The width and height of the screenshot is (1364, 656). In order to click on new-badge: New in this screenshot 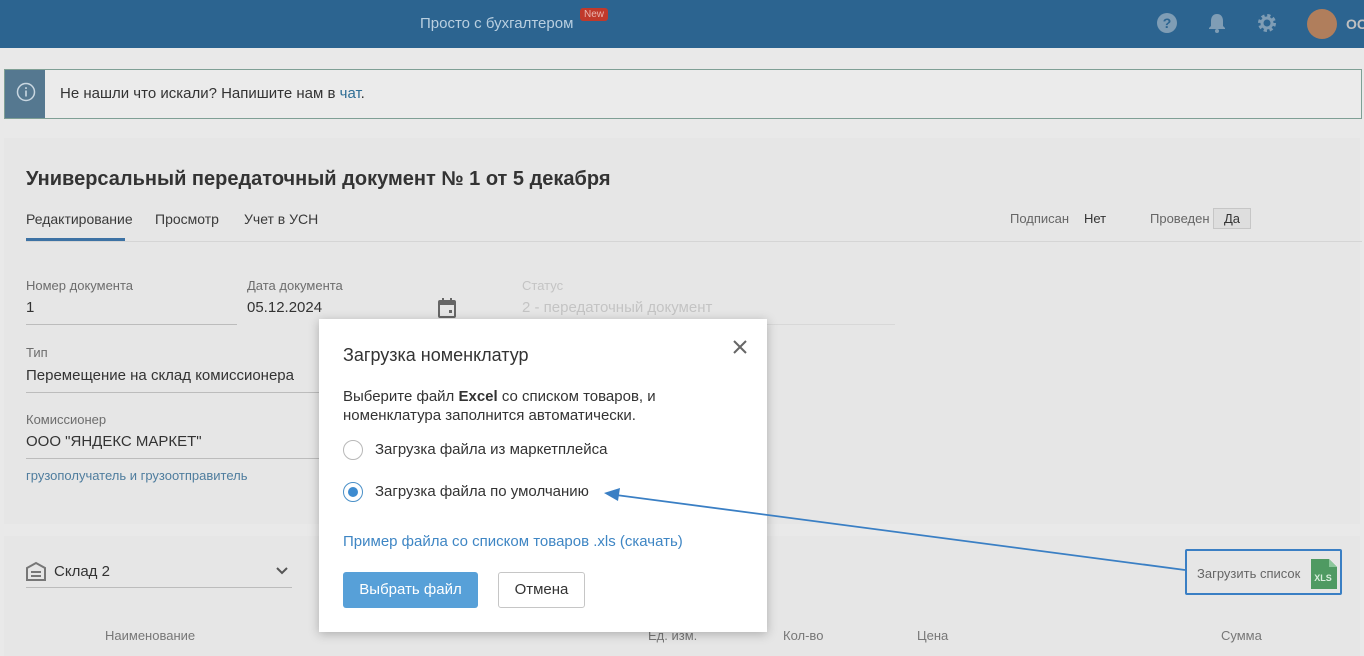, I will do `click(594, 14)`.